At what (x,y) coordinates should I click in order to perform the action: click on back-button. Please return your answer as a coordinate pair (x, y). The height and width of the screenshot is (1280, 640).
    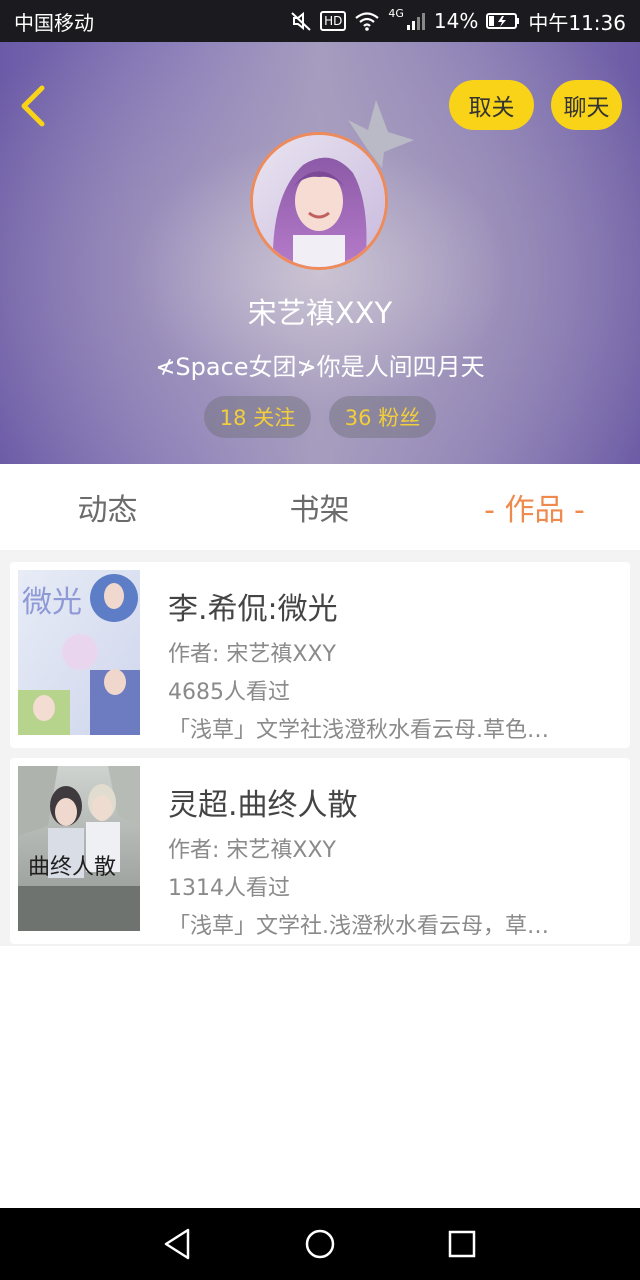
    Looking at the image, I should click on (34, 106).